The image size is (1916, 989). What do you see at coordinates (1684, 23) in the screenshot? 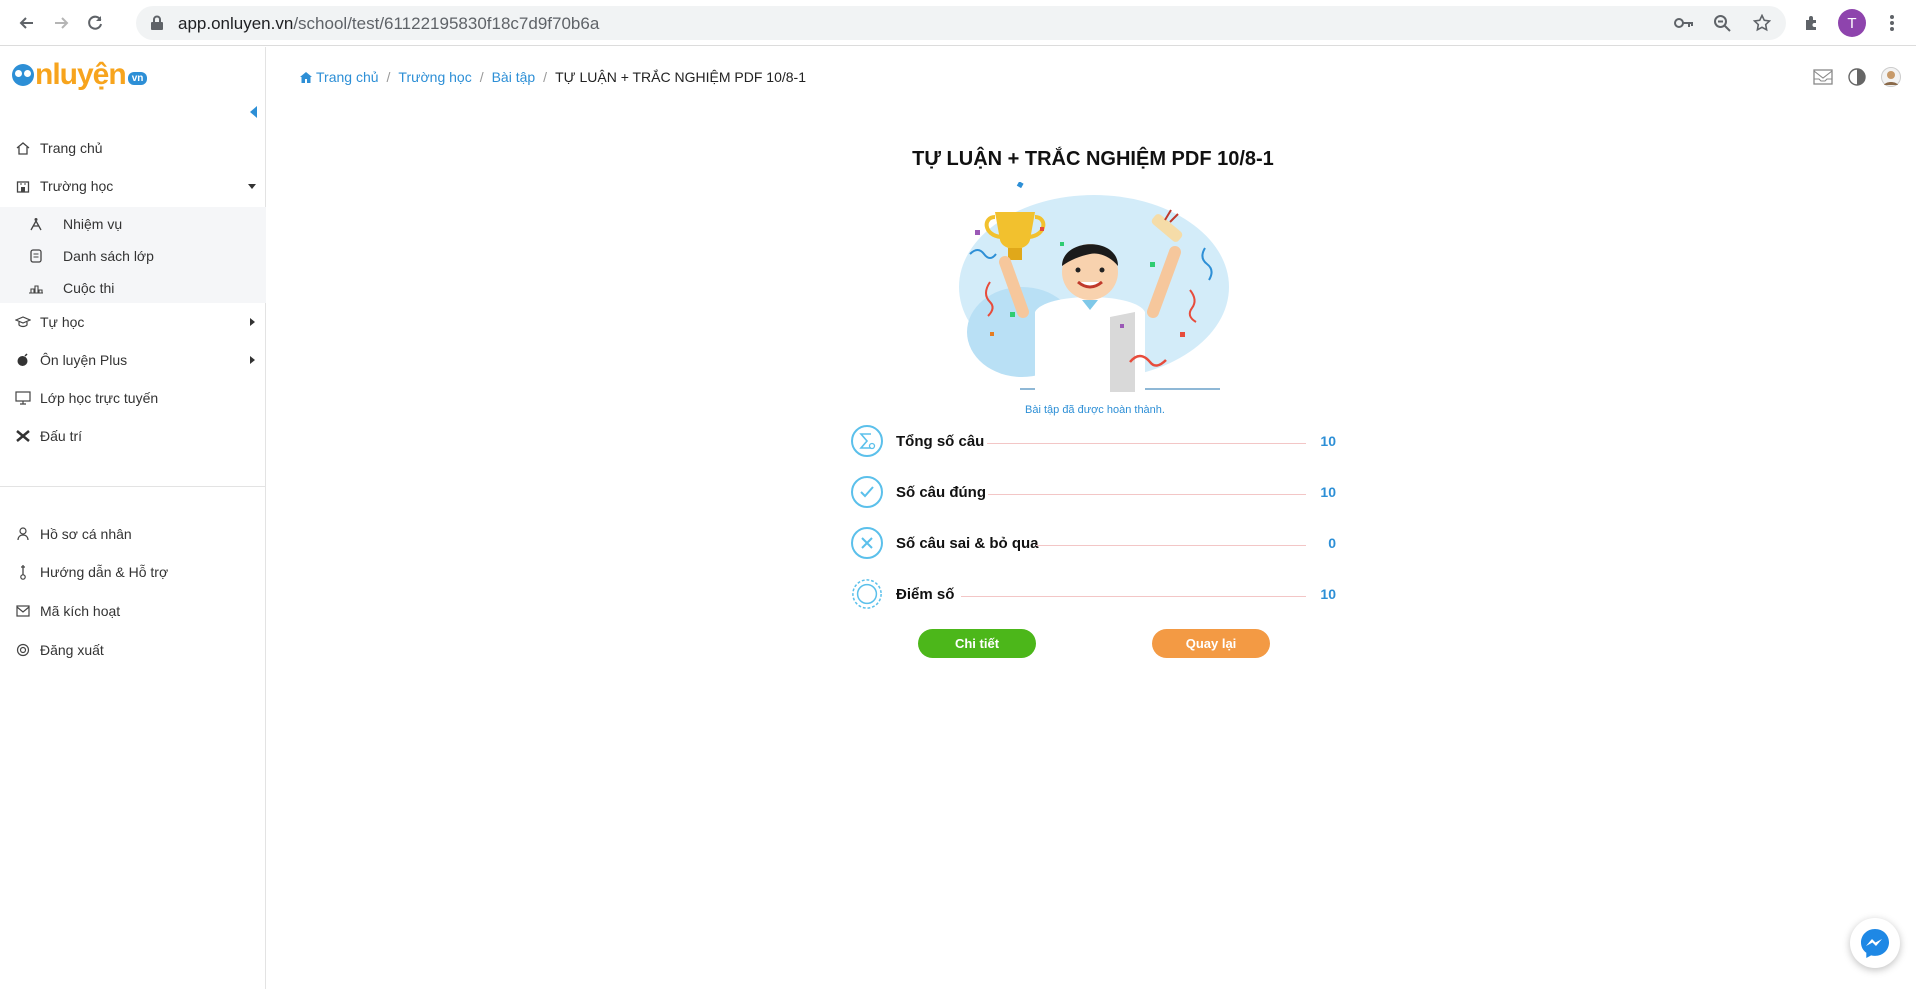
I see `key-icon` at bounding box center [1684, 23].